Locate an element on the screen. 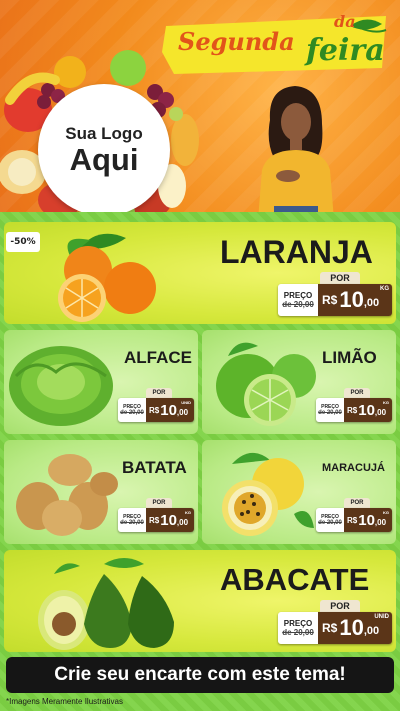  logo-placeholder: Sua Logo Aqui is located at coordinates (104, 150).